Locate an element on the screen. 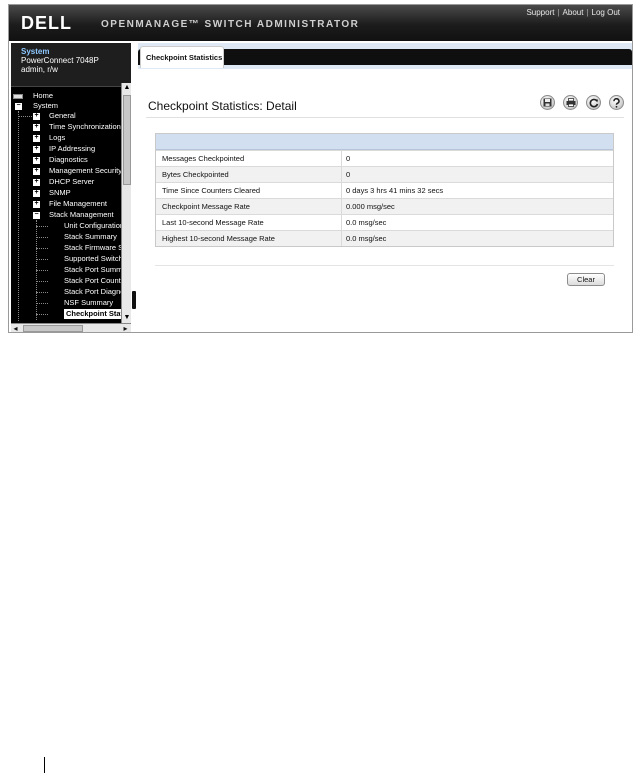  title-divider is located at coordinates (385, 117).